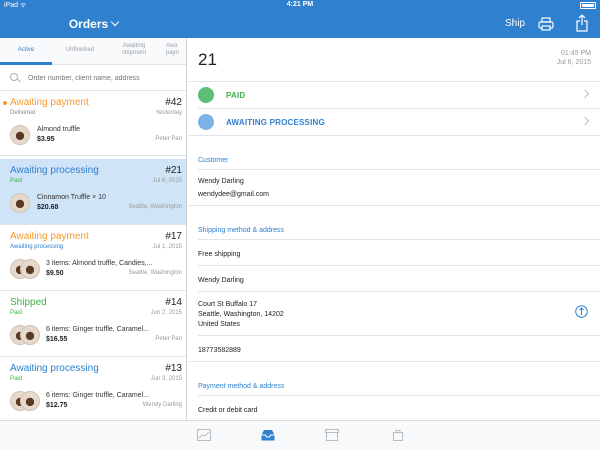 The image size is (600, 450). Describe the element at coordinates (206, 122) in the screenshot. I see `fulfillment-state-circle` at that location.